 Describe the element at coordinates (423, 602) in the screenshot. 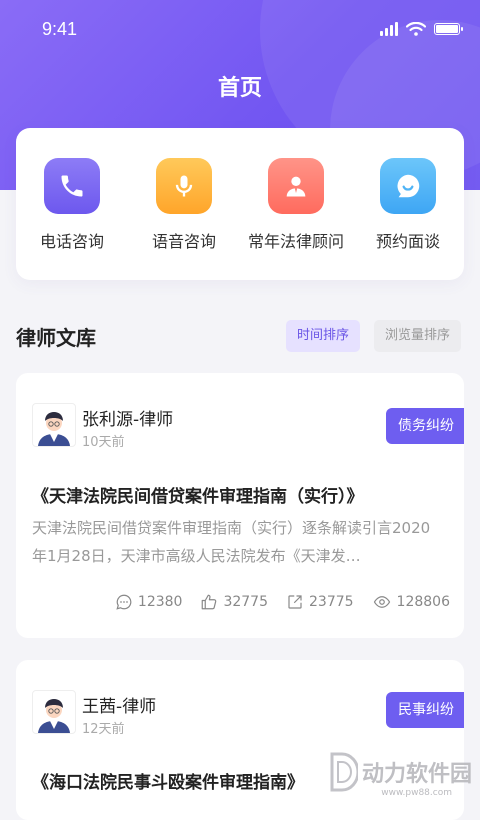

I see `view-count: 128806` at that location.